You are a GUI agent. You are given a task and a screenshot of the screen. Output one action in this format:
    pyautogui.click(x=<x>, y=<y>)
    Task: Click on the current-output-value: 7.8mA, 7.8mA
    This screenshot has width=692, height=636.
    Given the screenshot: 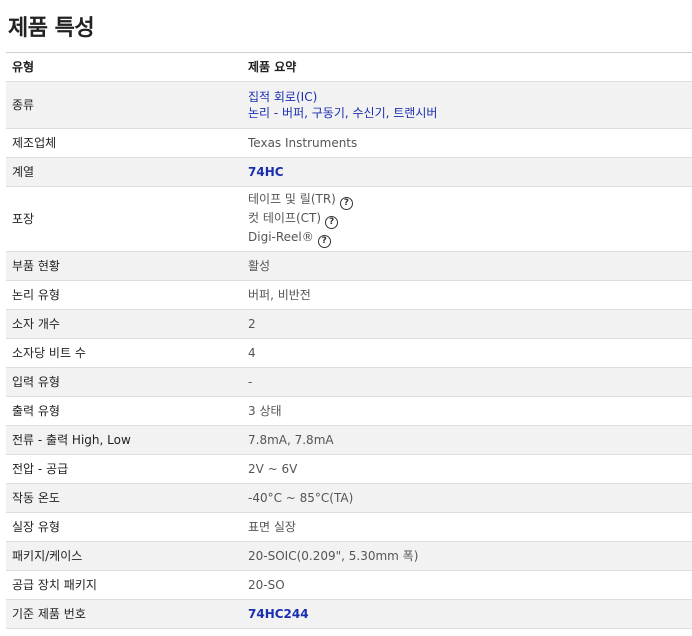 What is the action you would take?
    pyautogui.click(x=467, y=440)
    